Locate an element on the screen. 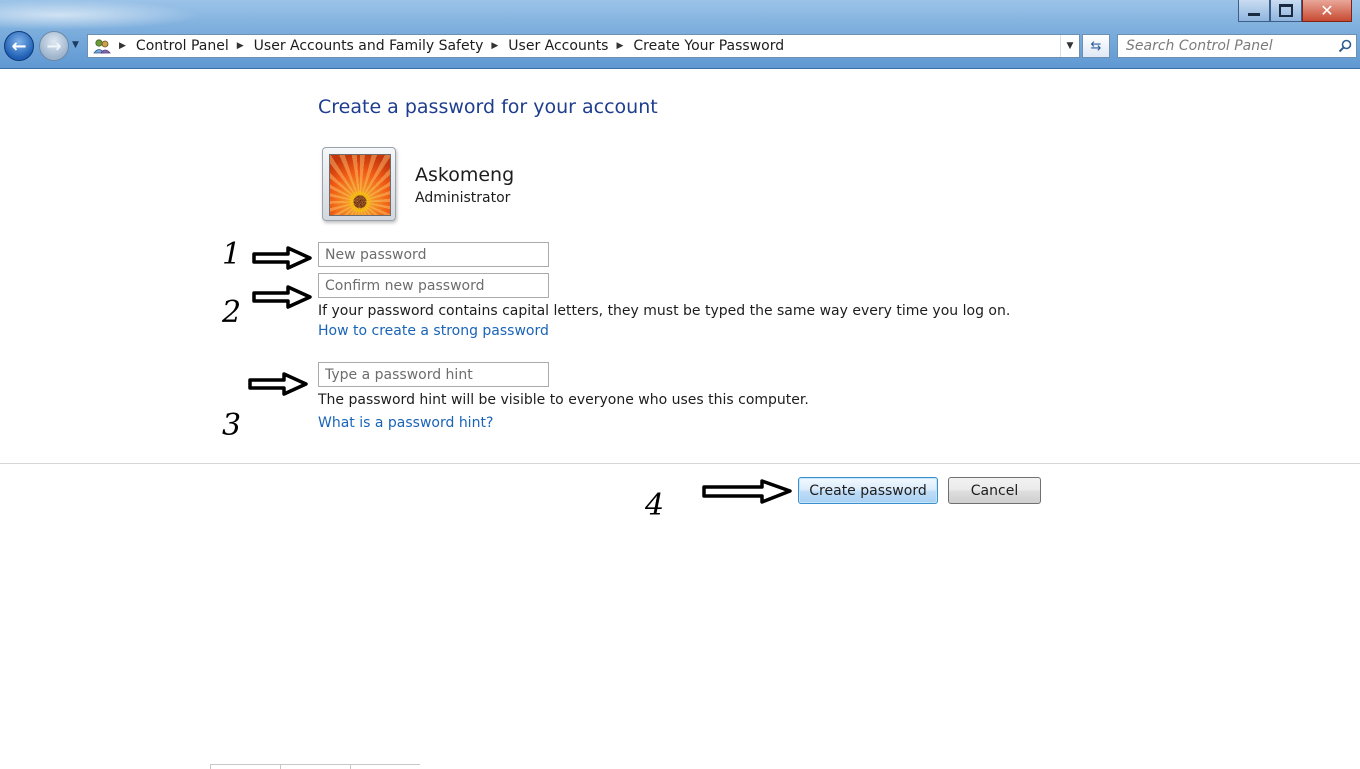  confirm-password-field is located at coordinates (433, 285).